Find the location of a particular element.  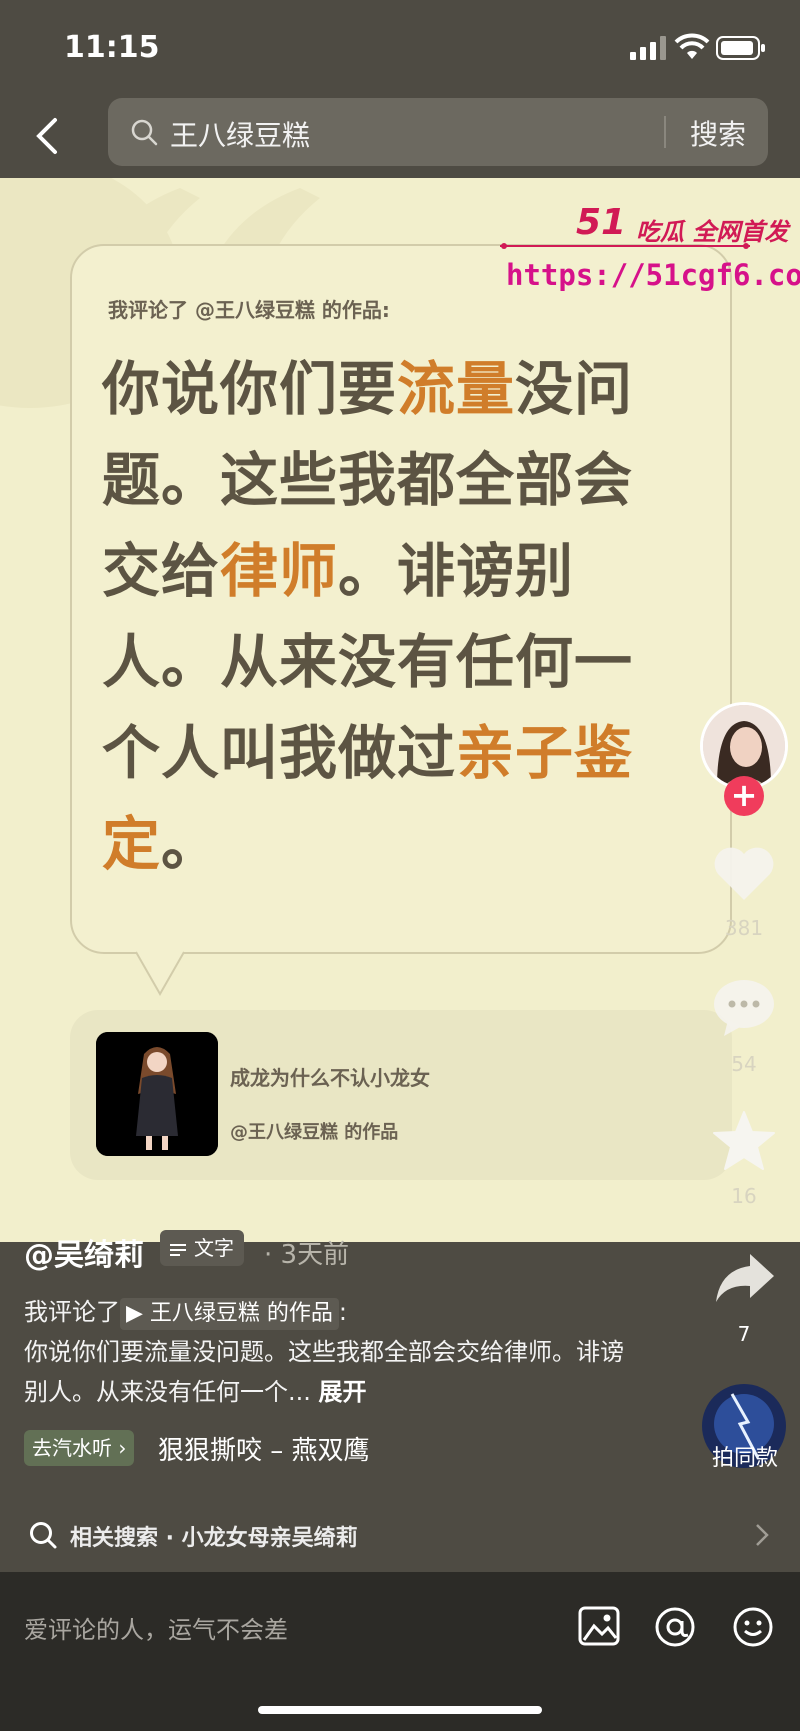

work-author: @王八绿豆糕 的作品 is located at coordinates (314, 1132).